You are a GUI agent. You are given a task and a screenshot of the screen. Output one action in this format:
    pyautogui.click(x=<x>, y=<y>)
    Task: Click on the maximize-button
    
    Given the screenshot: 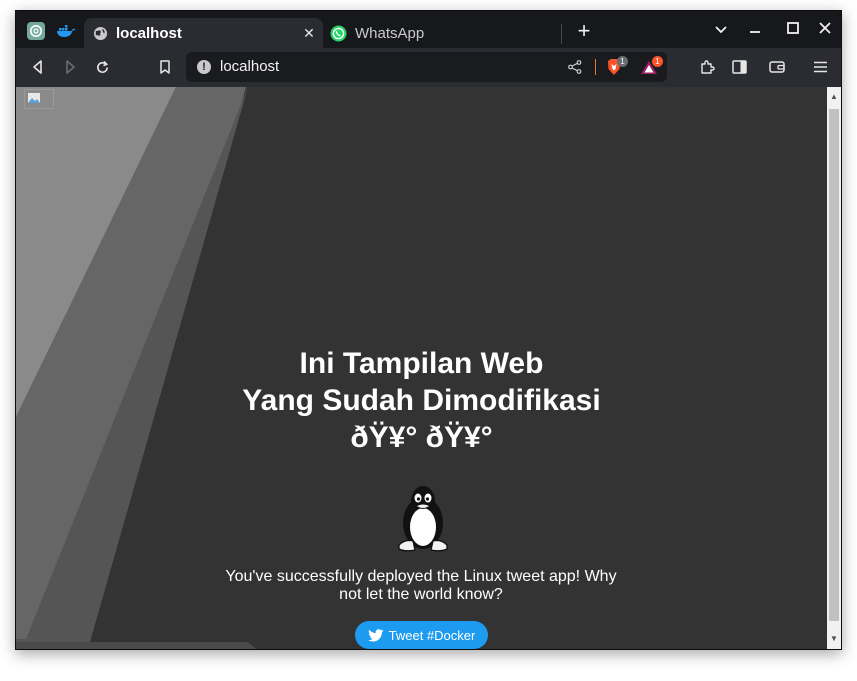 What is the action you would take?
    pyautogui.click(x=793, y=30)
    